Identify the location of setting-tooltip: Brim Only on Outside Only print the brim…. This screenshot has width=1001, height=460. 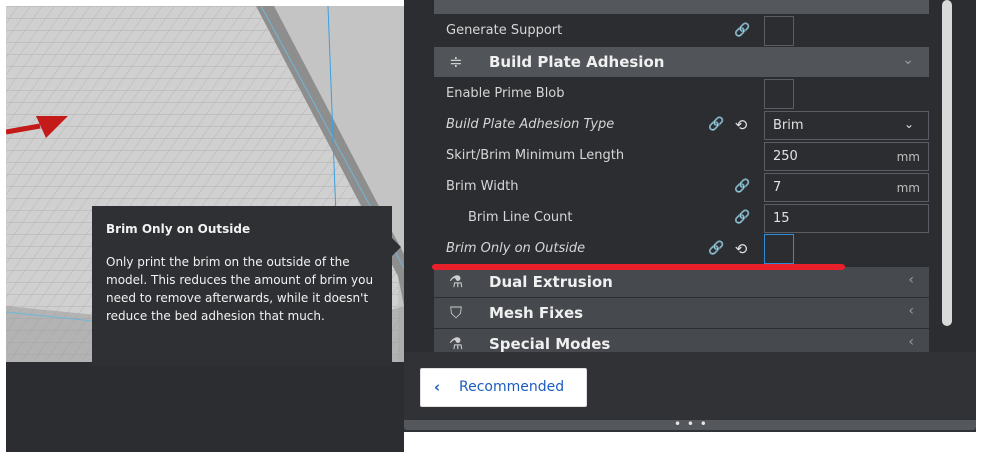
(246, 286).